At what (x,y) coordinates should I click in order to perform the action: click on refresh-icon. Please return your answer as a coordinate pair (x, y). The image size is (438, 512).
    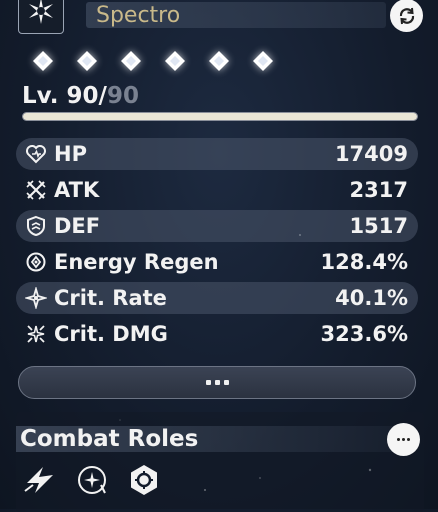
    Looking at the image, I should click on (406, 15).